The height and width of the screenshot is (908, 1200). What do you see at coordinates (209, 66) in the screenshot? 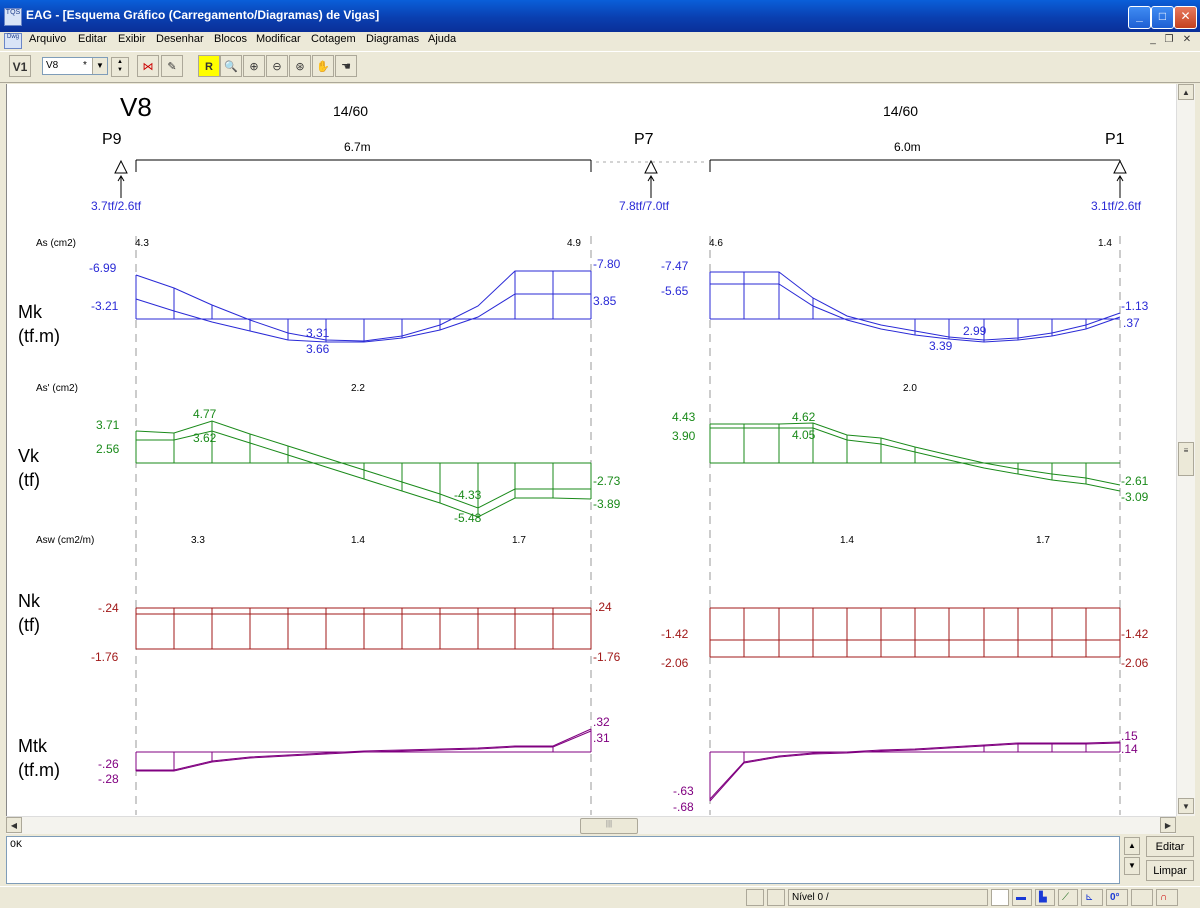
I see `redraw-button: R` at bounding box center [209, 66].